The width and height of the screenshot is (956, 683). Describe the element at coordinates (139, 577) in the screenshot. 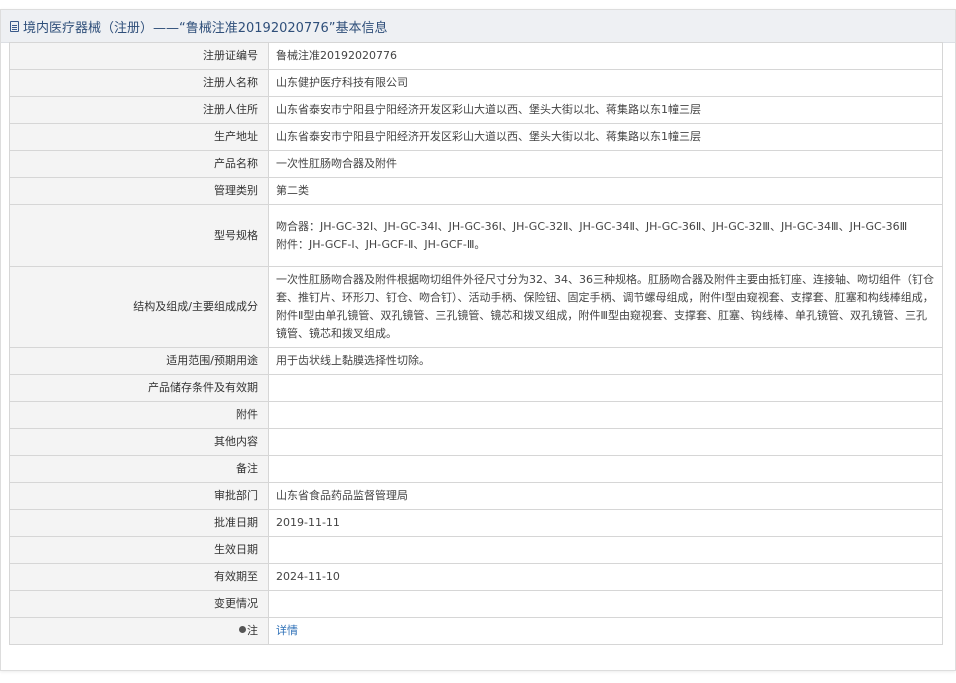

I see `field-label: 有效期至` at that location.